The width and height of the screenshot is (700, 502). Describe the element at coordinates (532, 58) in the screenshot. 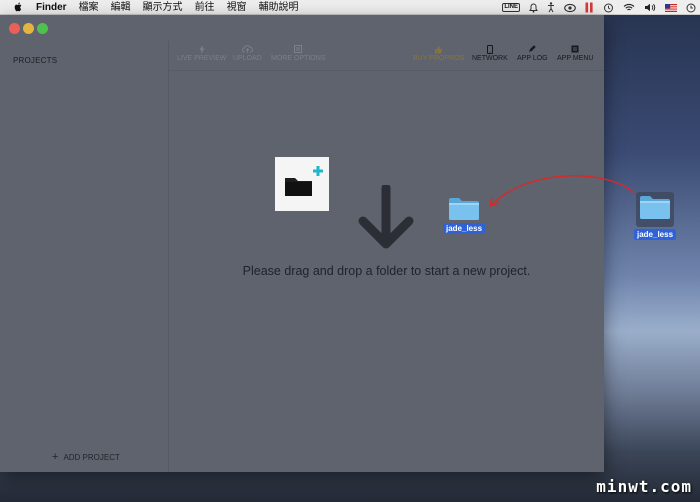

I see `app-log-label: APP LOG` at that location.